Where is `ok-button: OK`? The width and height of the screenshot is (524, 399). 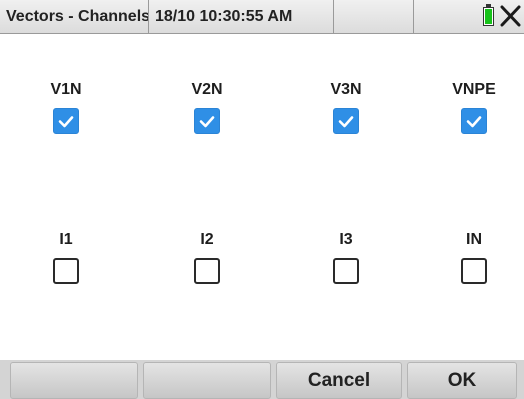
ok-button: OK is located at coordinates (462, 380).